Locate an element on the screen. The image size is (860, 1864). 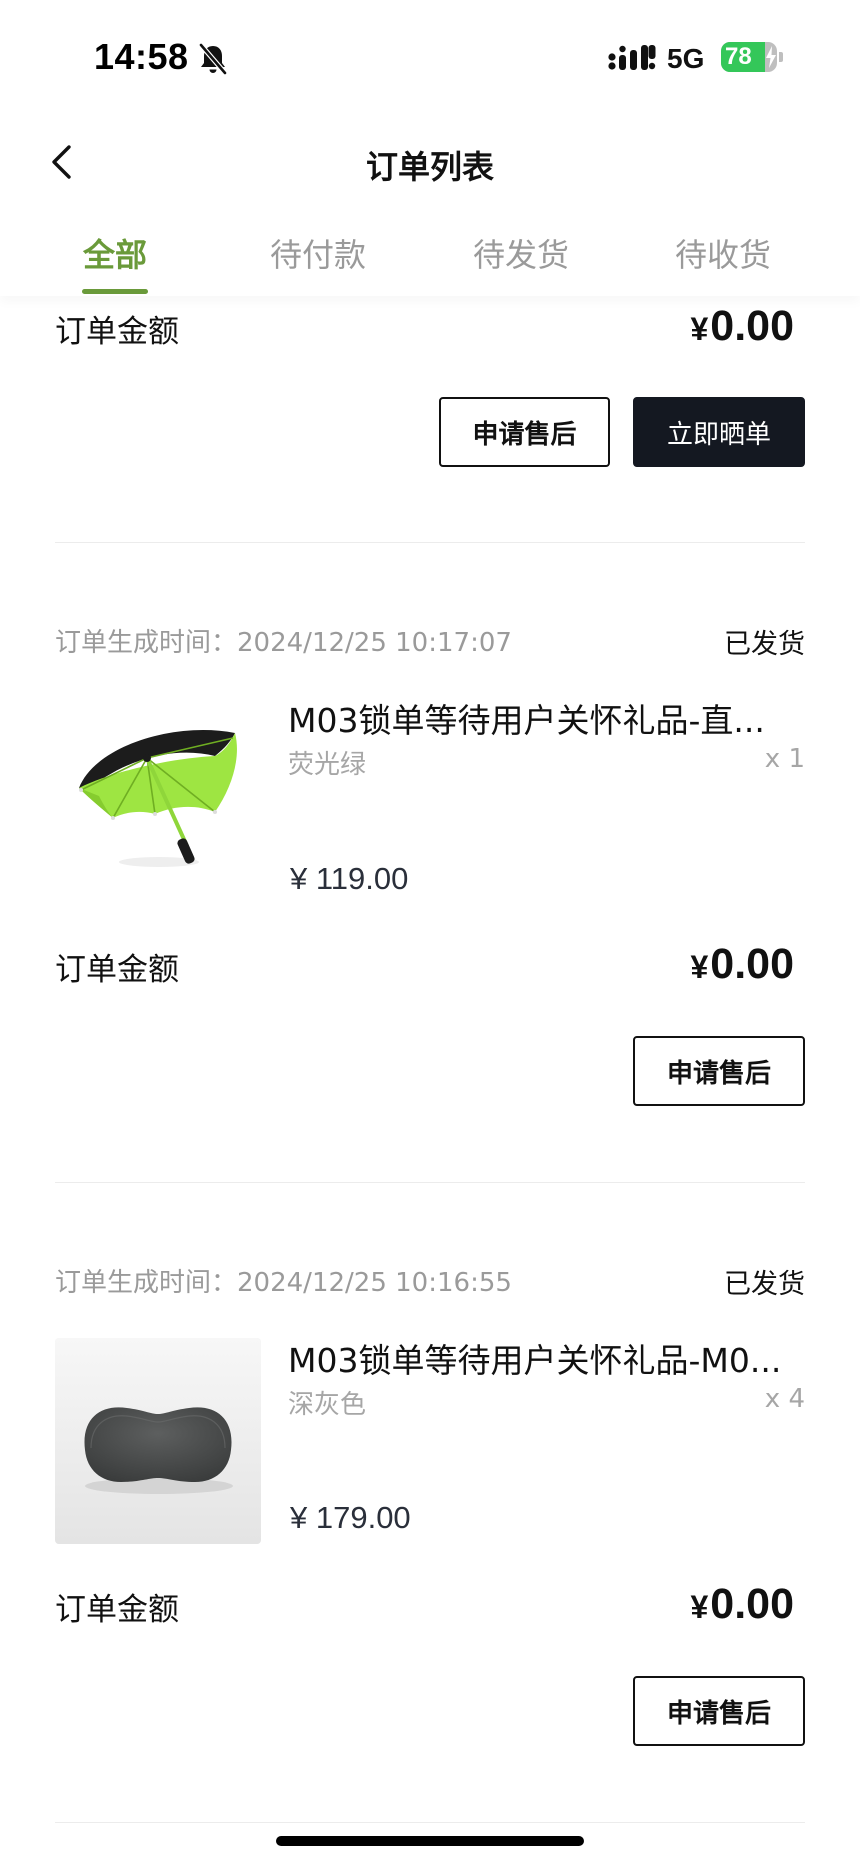
battery-icon: 78 is located at coordinates (752, 57).